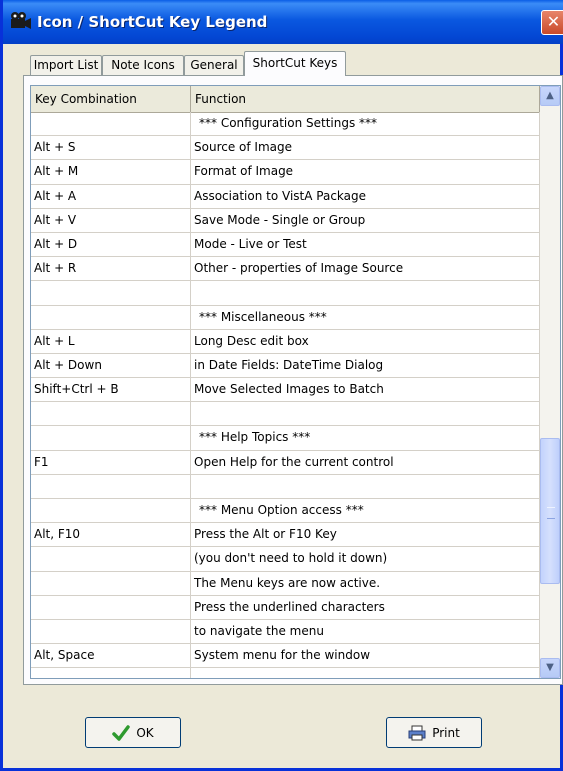 The height and width of the screenshot is (771, 563). What do you see at coordinates (365, 511) in the screenshot?
I see `function-cell: *** Menu Option access ***` at bounding box center [365, 511].